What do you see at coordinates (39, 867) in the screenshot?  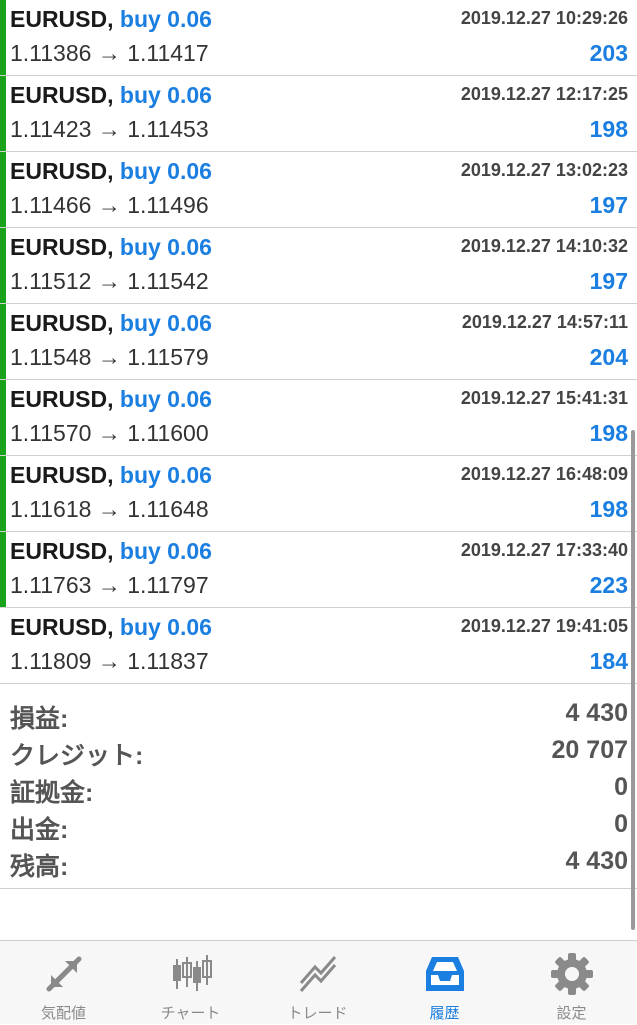 I see `summary-label: 残高:` at bounding box center [39, 867].